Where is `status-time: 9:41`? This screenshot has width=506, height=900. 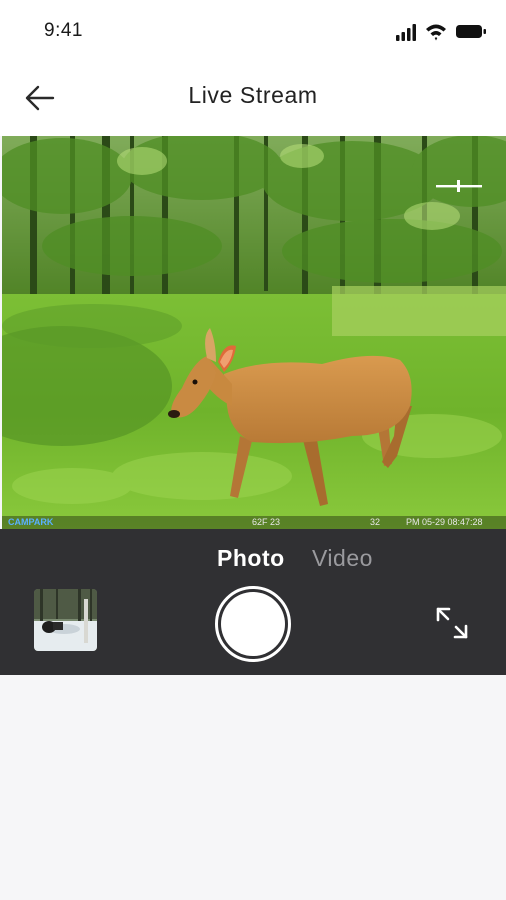
status-time: 9:41 is located at coordinates (63, 30).